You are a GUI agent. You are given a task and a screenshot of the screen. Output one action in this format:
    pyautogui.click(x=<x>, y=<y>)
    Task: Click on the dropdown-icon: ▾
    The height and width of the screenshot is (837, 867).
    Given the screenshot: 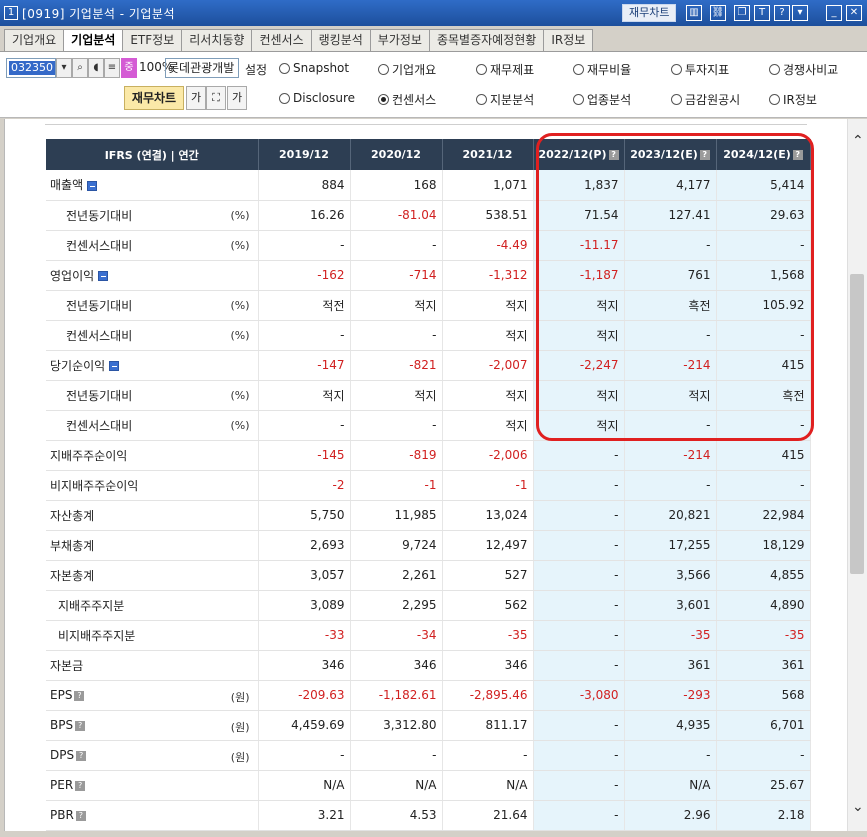 What is the action you would take?
    pyautogui.click(x=64, y=68)
    